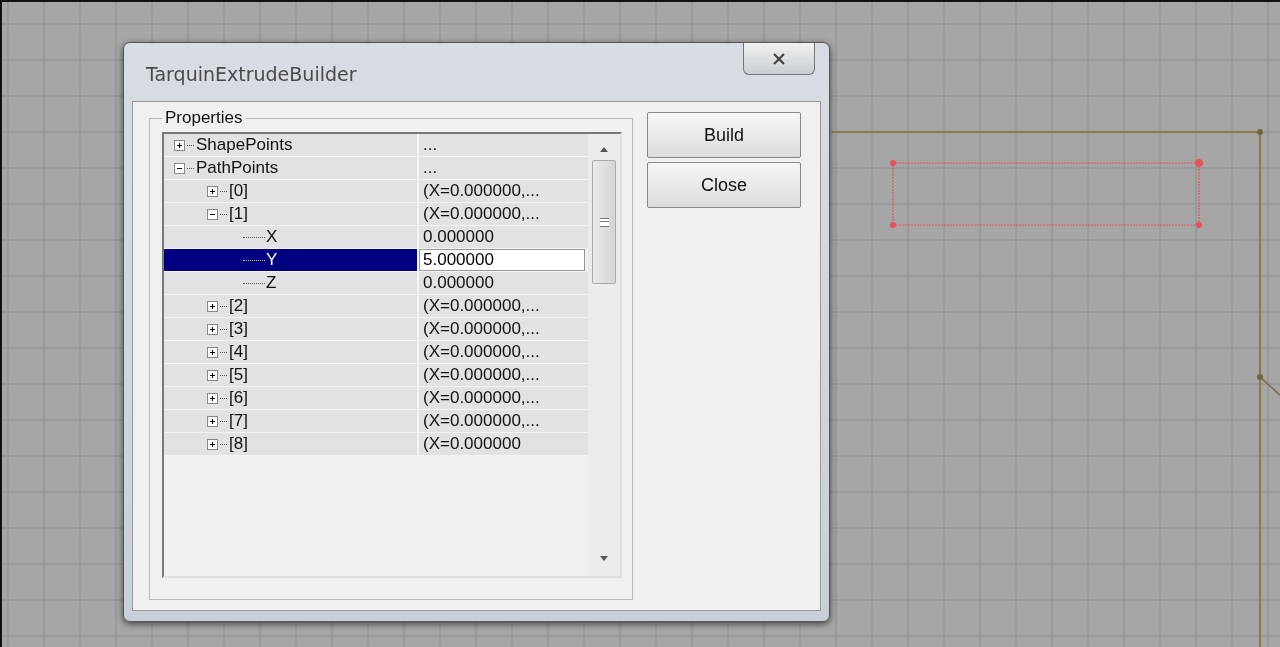 Image resolution: width=1280 pixels, height=647 pixels. I want to click on property-name: [8], so click(291, 444).